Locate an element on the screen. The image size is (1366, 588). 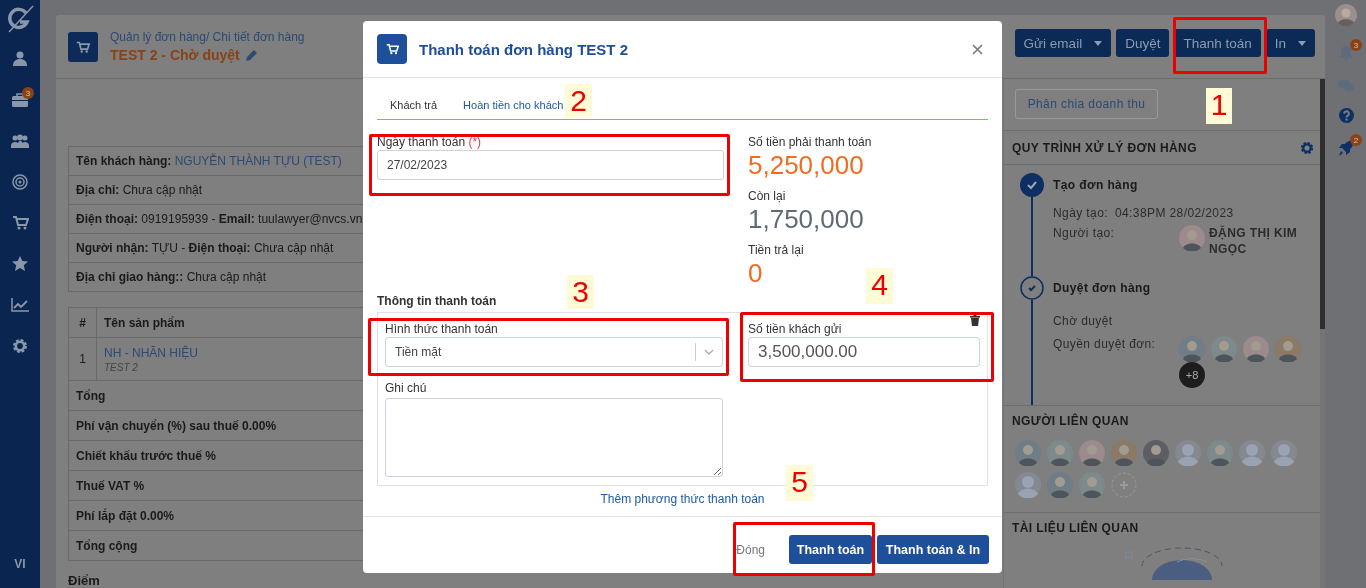
close-icon is located at coordinates (977, 49).